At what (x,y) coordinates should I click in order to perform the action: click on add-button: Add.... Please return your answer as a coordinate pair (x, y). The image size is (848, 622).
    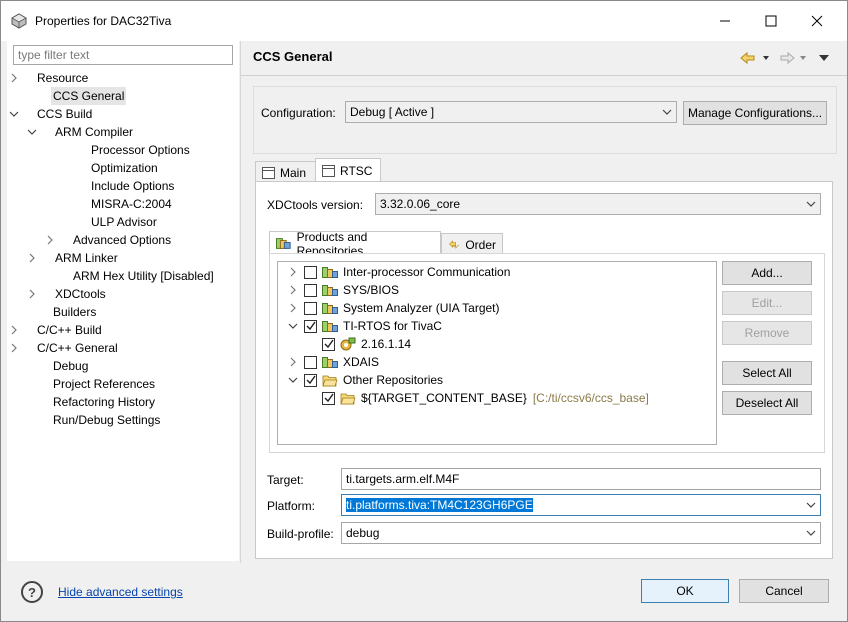
    Looking at the image, I should click on (767, 273).